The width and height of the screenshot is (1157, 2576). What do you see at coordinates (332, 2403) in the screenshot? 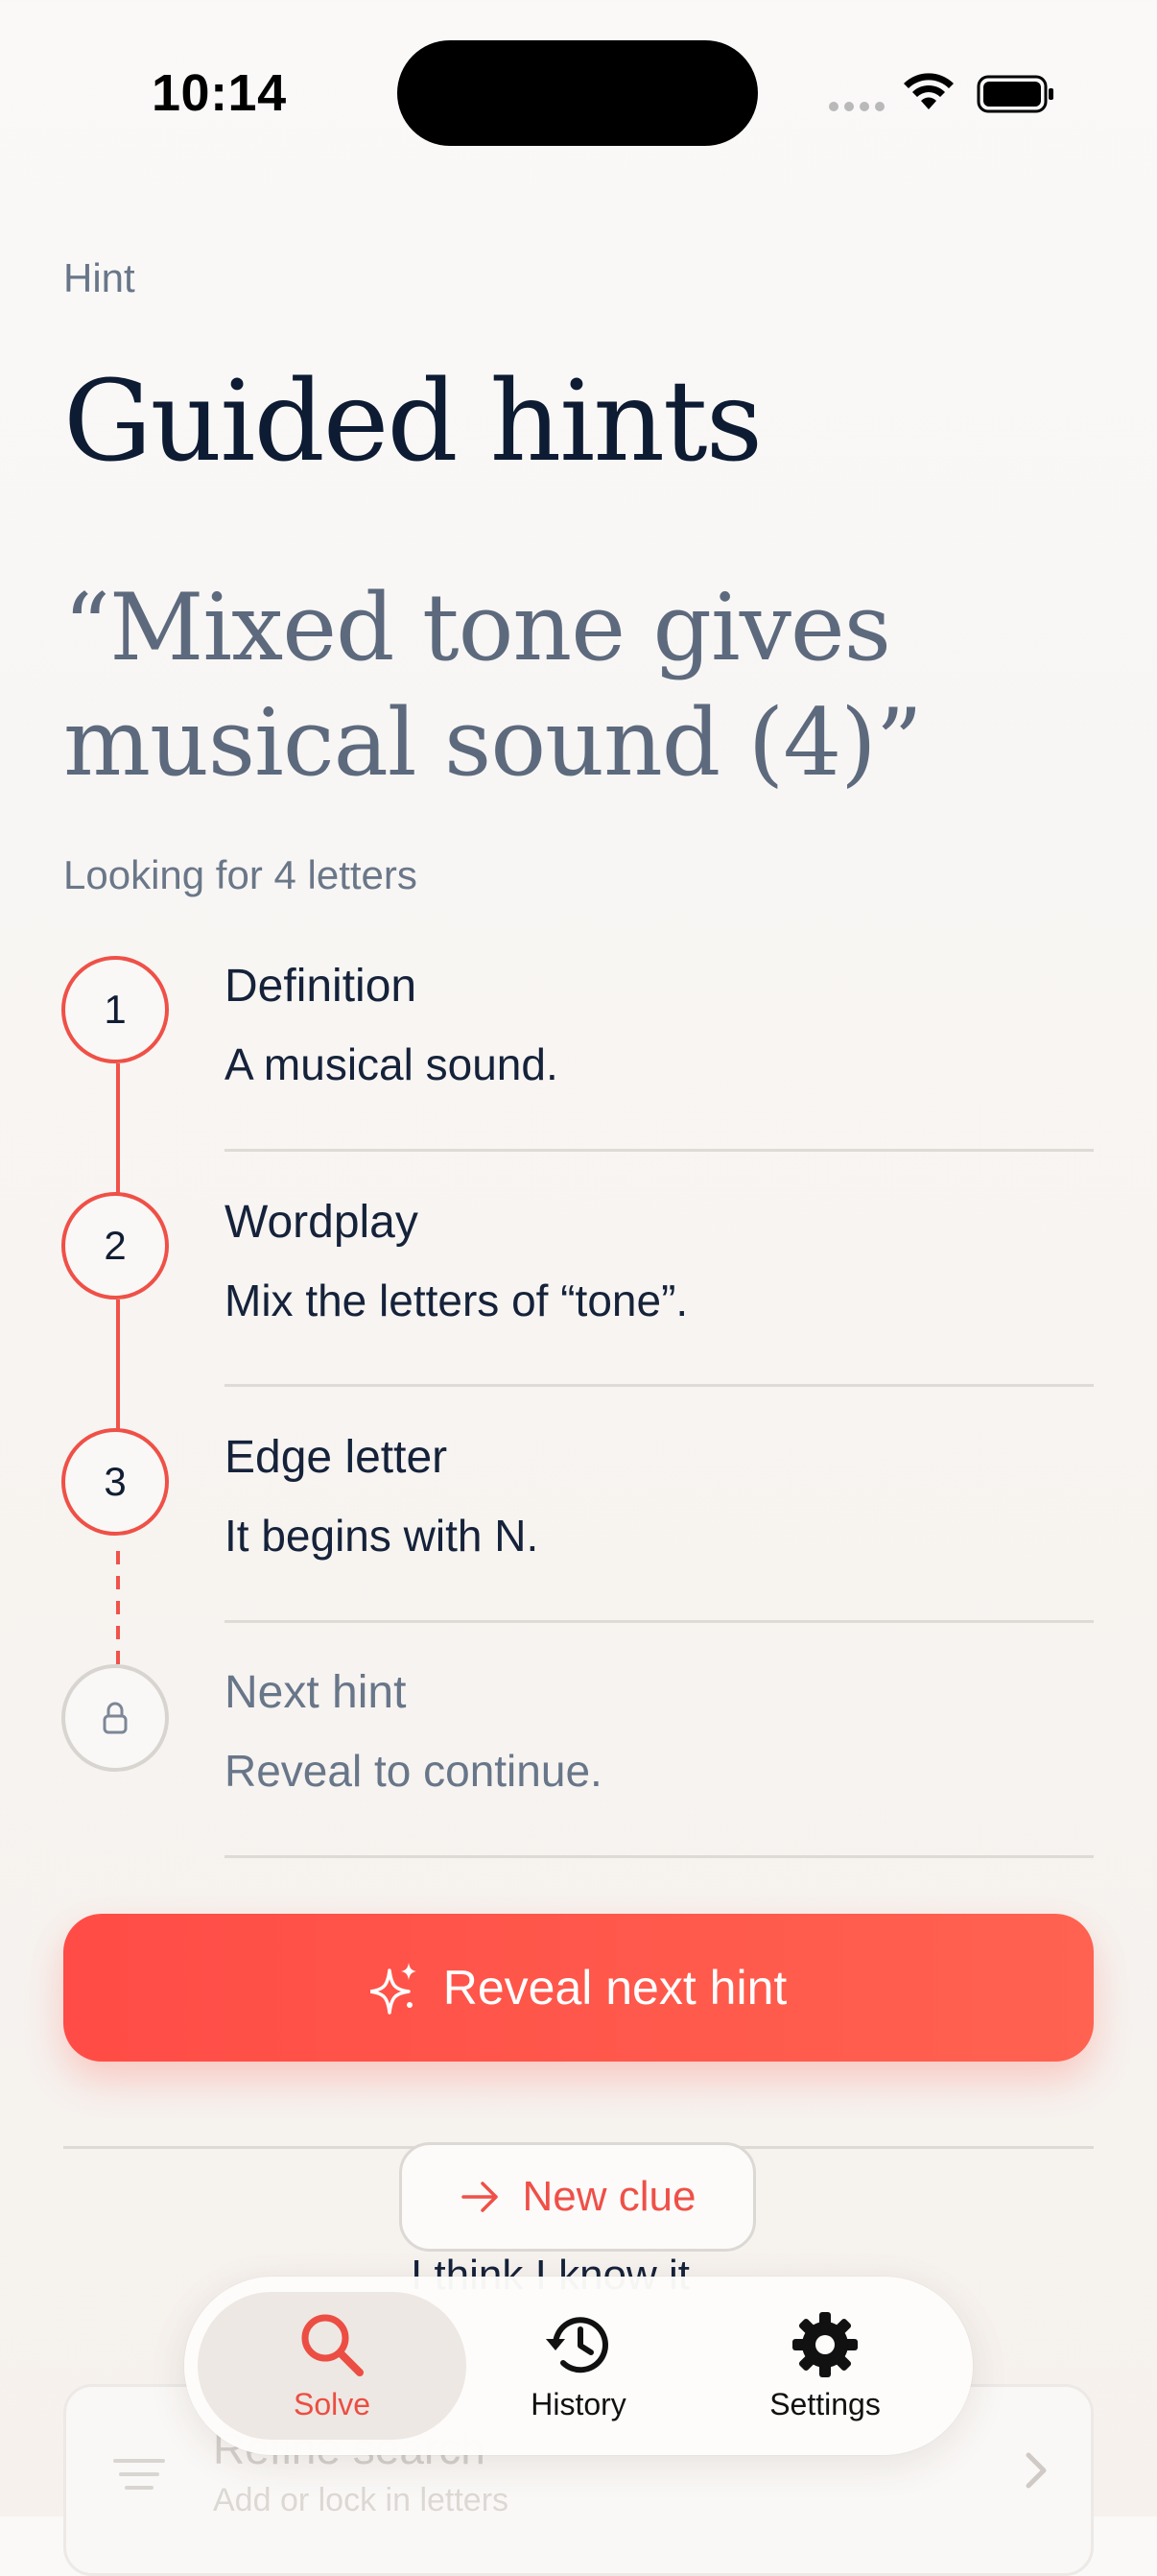
I see `tab-label: Solve` at bounding box center [332, 2403].